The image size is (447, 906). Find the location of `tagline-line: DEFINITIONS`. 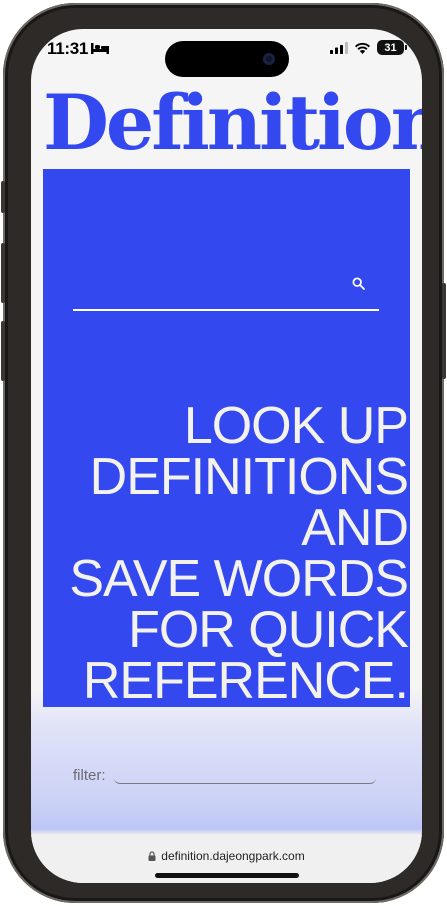

tagline-line: DEFINITIONS is located at coordinates (249, 477).